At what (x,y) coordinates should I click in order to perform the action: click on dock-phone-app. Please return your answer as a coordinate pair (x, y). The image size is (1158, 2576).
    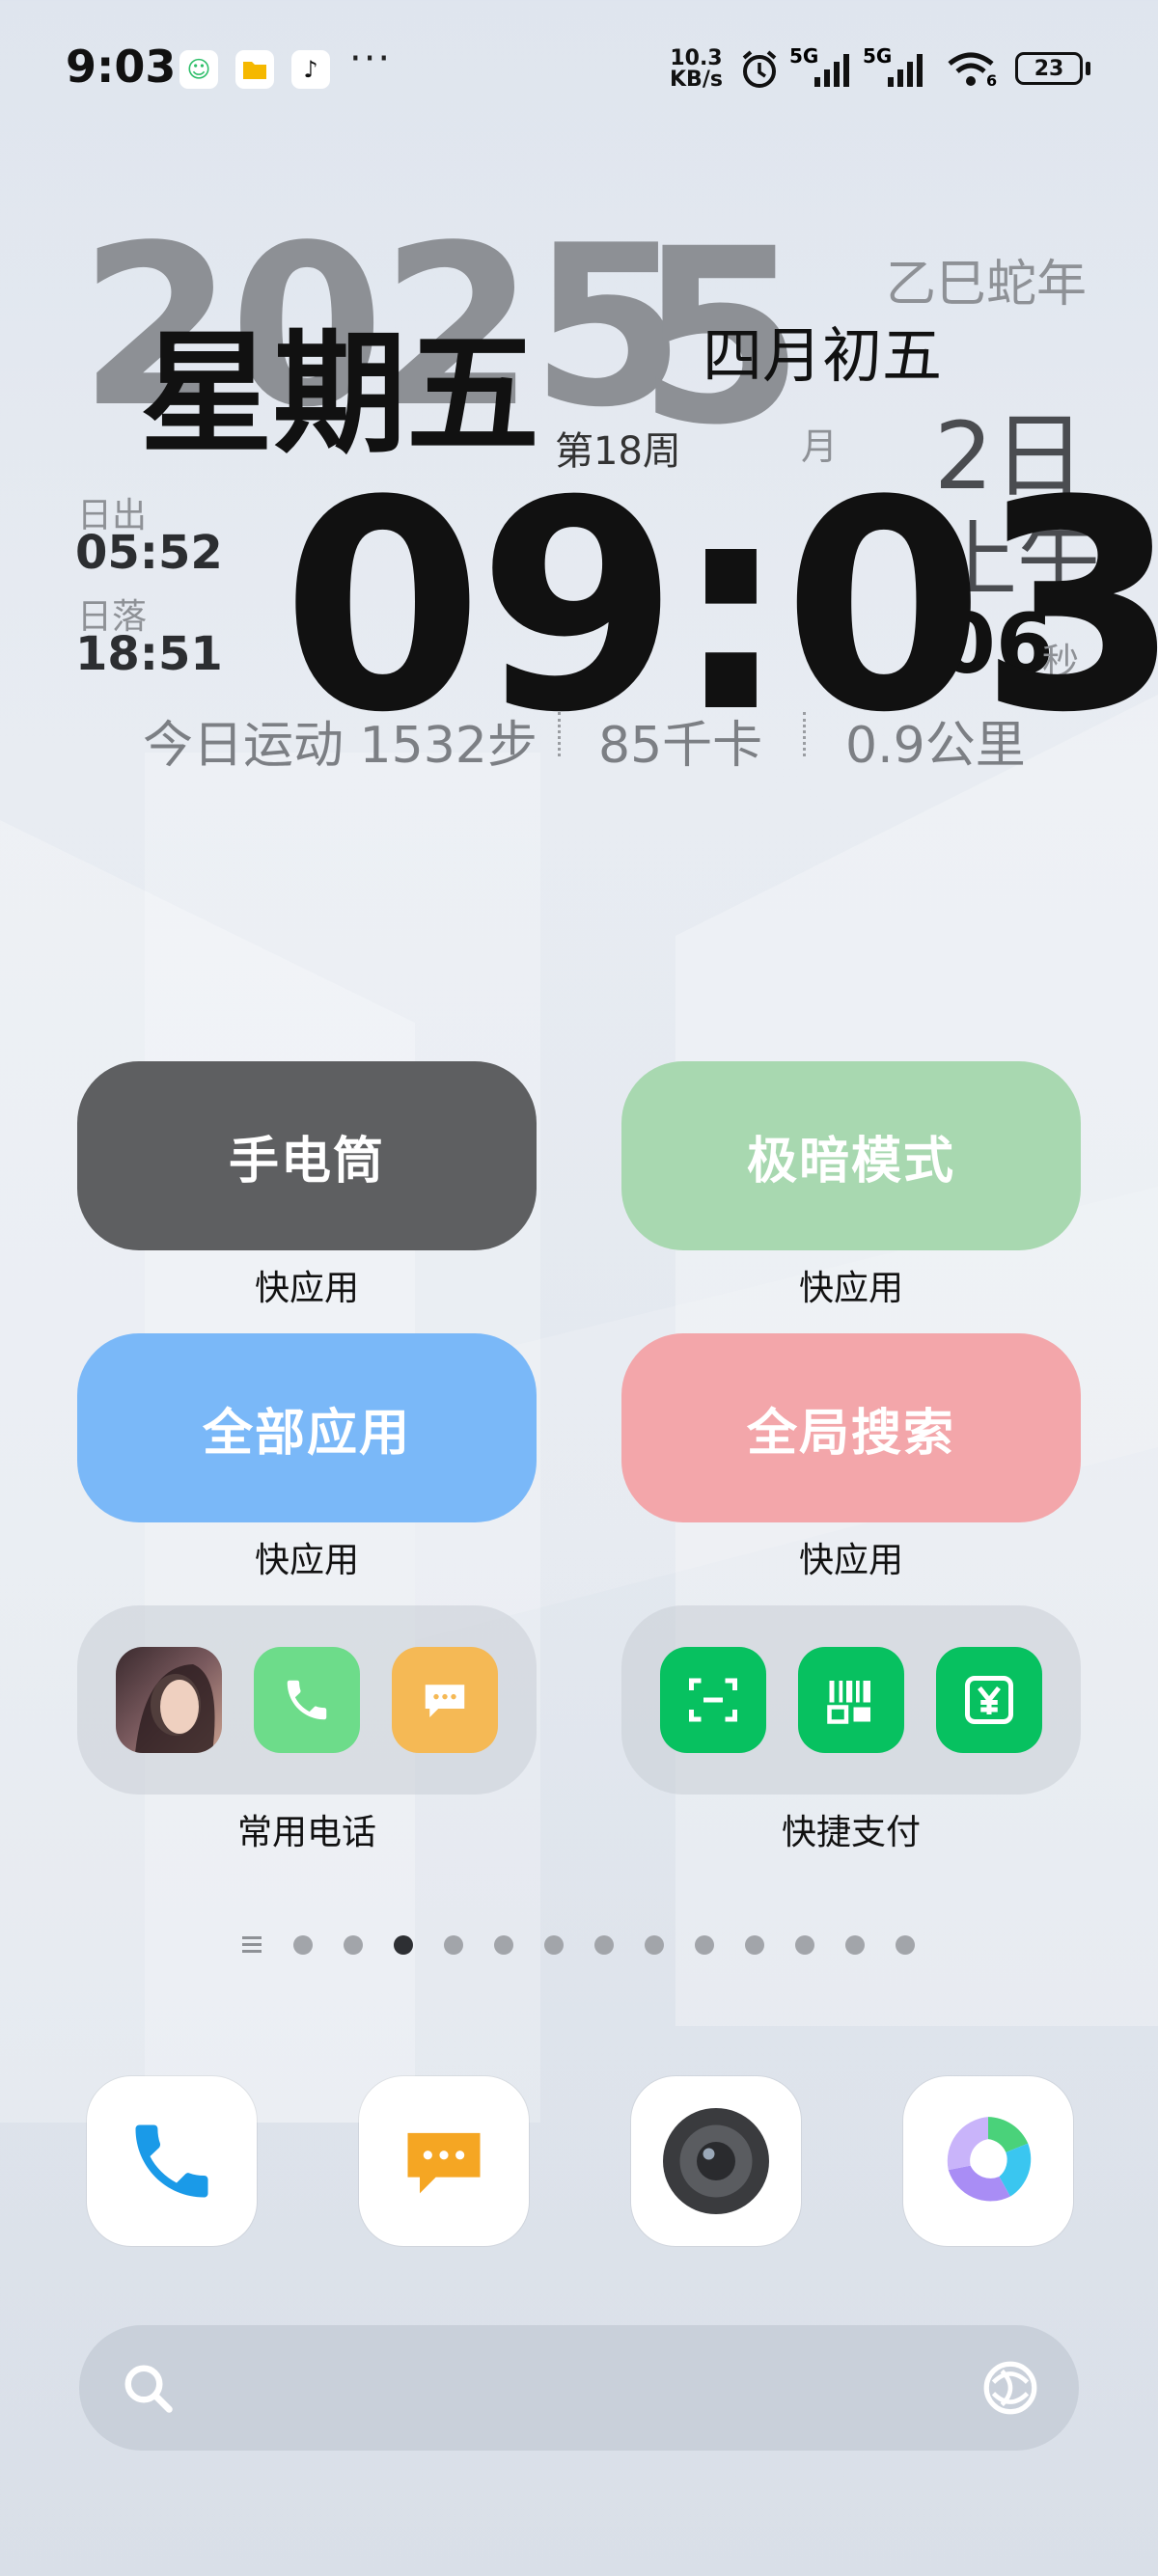
    Looking at the image, I should click on (172, 2161).